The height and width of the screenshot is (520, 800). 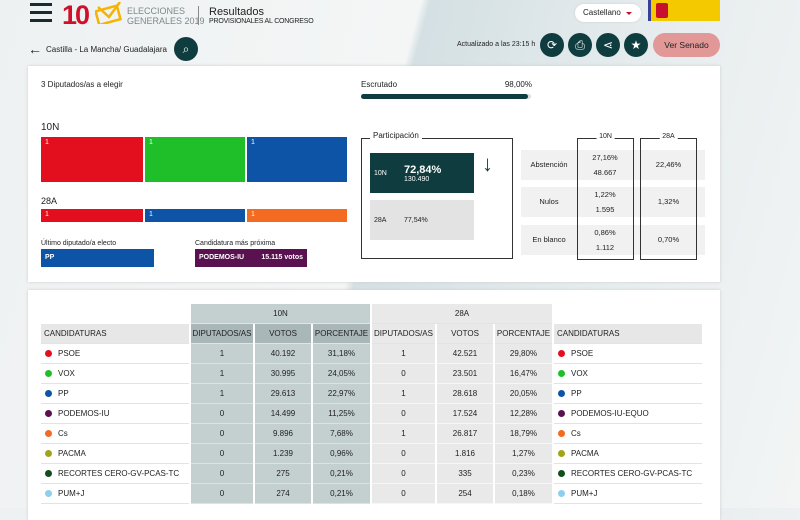 What do you see at coordinates (185, 49) in the screenshot?
I see `search-icon: ⌕` at bounding box center [185, 49].